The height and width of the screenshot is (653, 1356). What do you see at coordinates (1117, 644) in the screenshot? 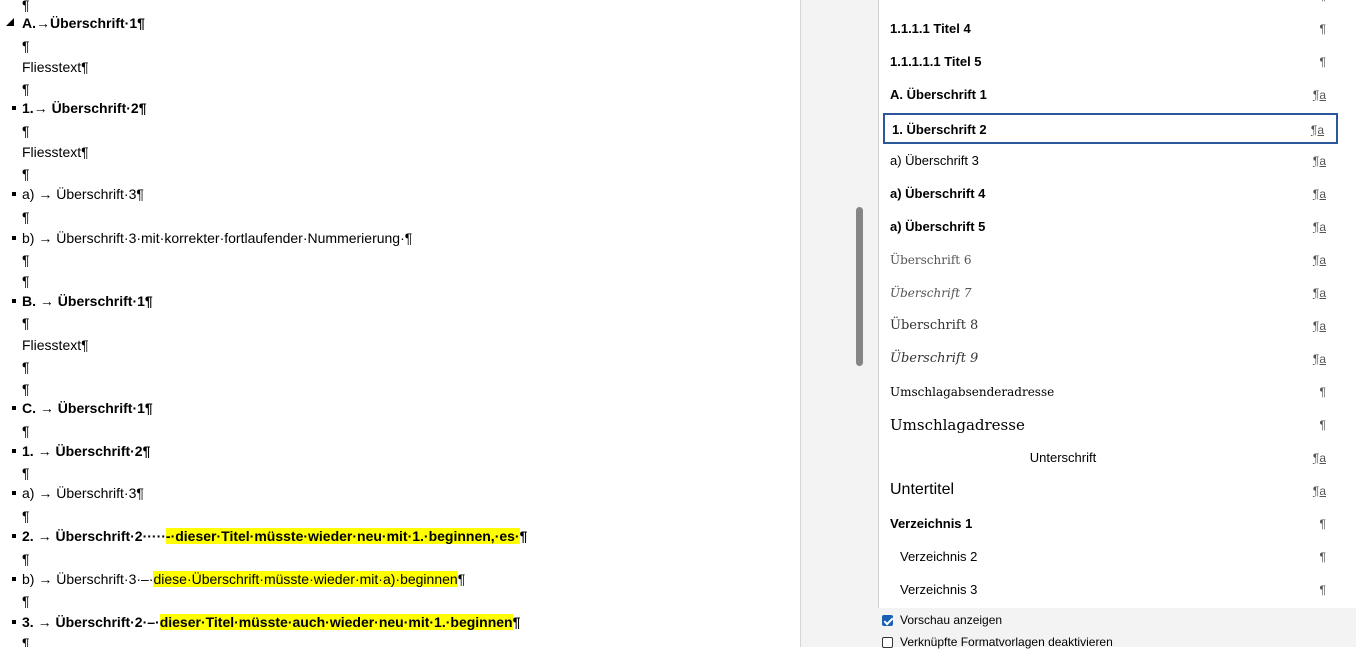
I see `linked-styles-option: Verknüpfte Formatvorlagen deaktivieren` at bounding box center [1117, 644].